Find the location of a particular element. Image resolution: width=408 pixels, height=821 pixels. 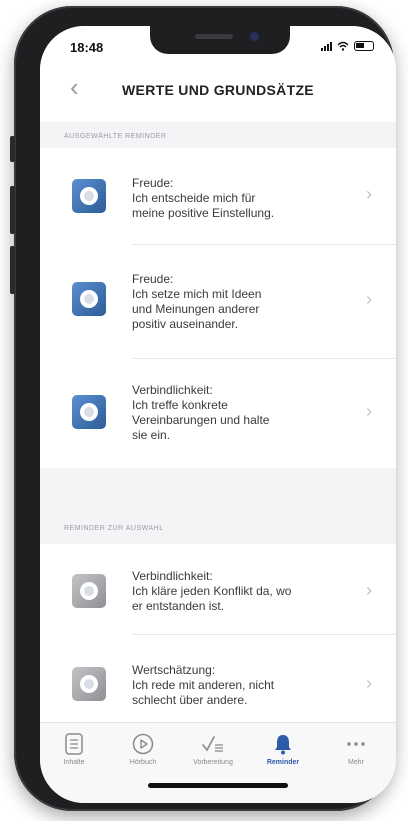

signal-icon is located at coordinates (326, 46).